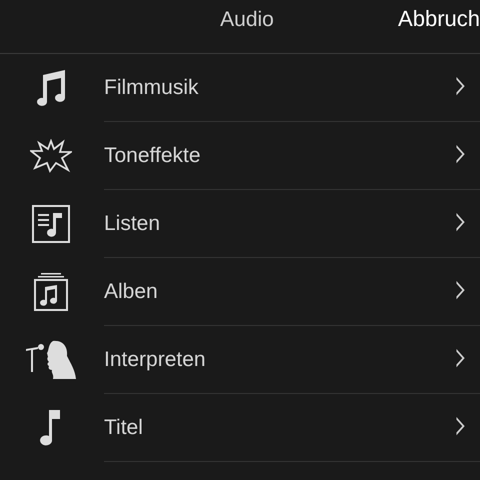  I want to click on list-item: Titel ›, so click(240, 428).